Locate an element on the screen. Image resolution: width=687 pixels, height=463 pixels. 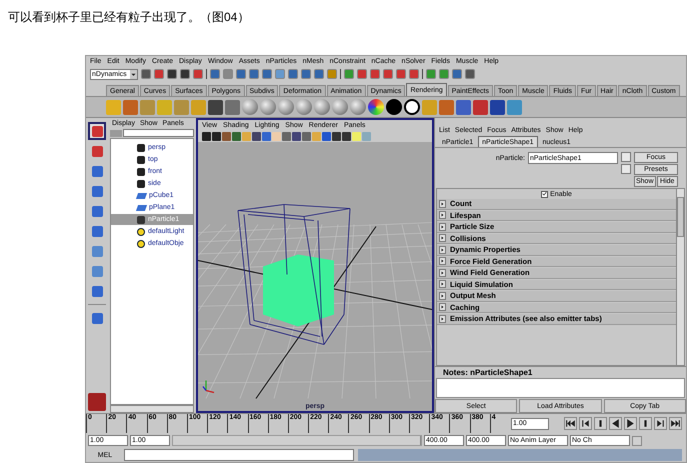
enable-checkbox is located at coordinates (544, 194).